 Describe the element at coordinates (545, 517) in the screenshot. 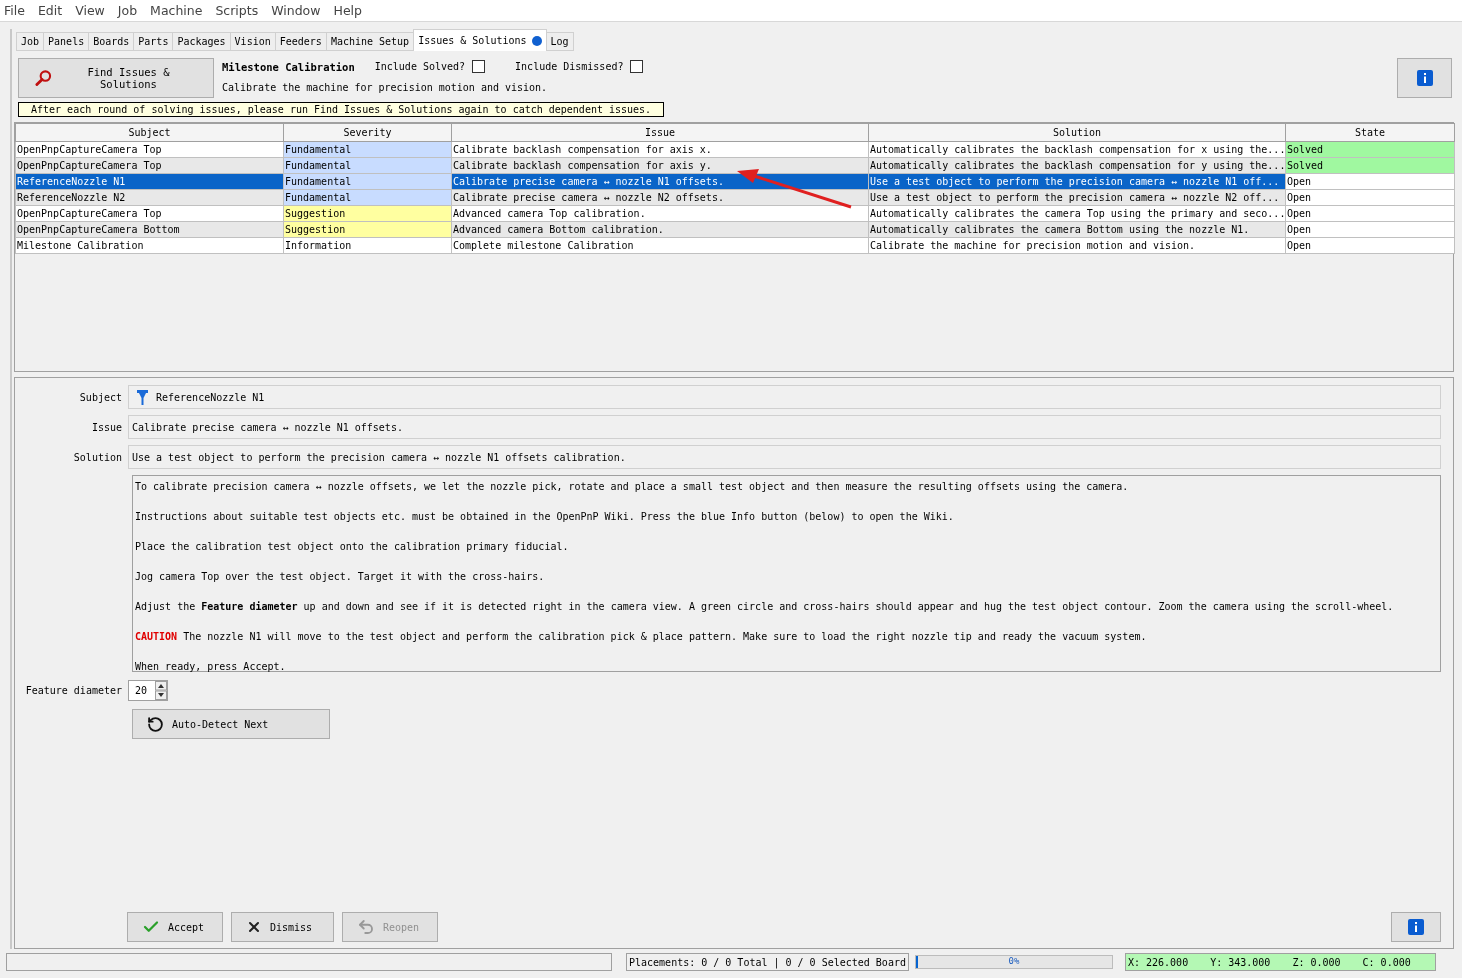

I see `instruction-paragraph: Instructions about suitable test objects etc. must be obtained in the OpenPnP Wiki. Press the blue Info button (below) to open the Wiki.` at that location.